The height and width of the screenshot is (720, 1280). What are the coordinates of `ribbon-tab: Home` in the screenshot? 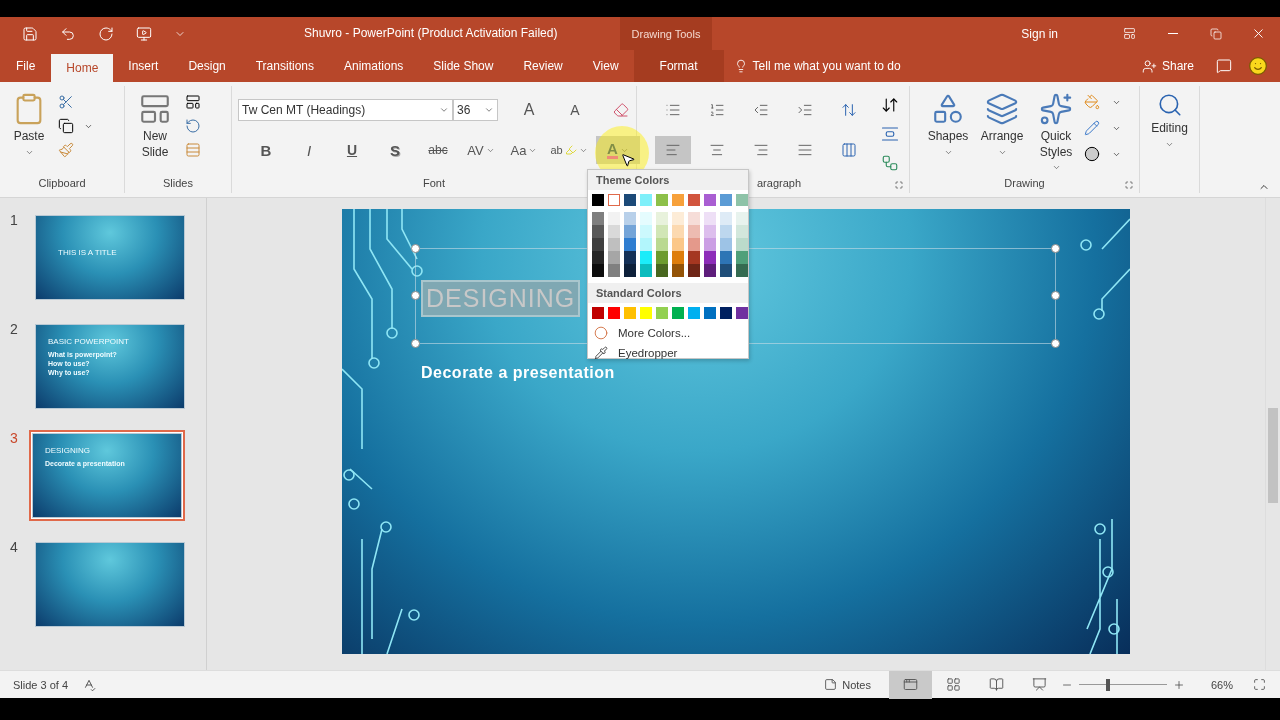 It's located at (82, 68).